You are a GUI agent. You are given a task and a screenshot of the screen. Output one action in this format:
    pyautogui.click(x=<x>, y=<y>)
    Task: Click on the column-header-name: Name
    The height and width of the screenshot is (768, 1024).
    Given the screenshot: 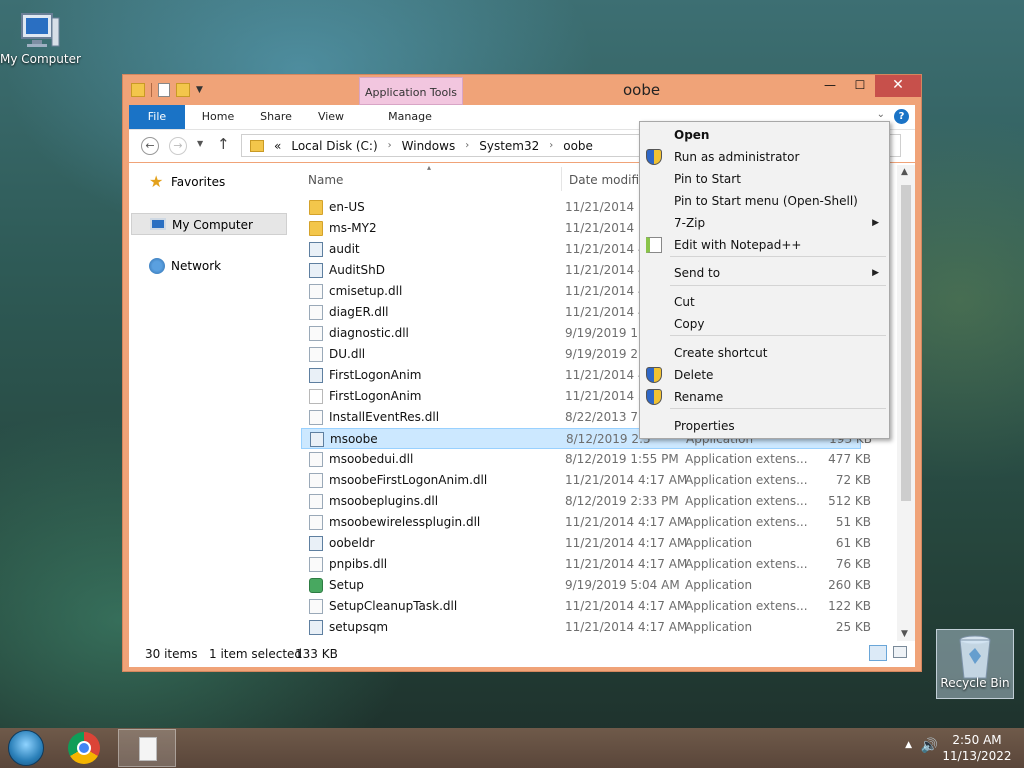 What is the action you would take?
    pyautogui.click(x=325, y=180)
    